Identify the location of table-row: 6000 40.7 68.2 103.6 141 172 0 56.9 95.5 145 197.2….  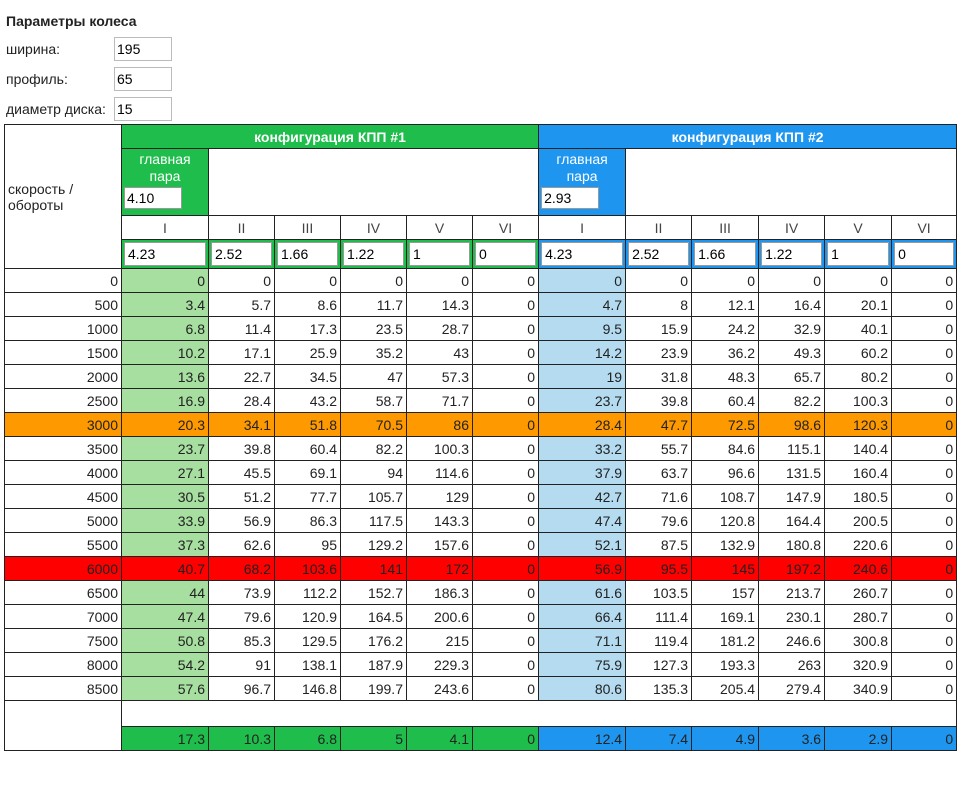
(481, 568).